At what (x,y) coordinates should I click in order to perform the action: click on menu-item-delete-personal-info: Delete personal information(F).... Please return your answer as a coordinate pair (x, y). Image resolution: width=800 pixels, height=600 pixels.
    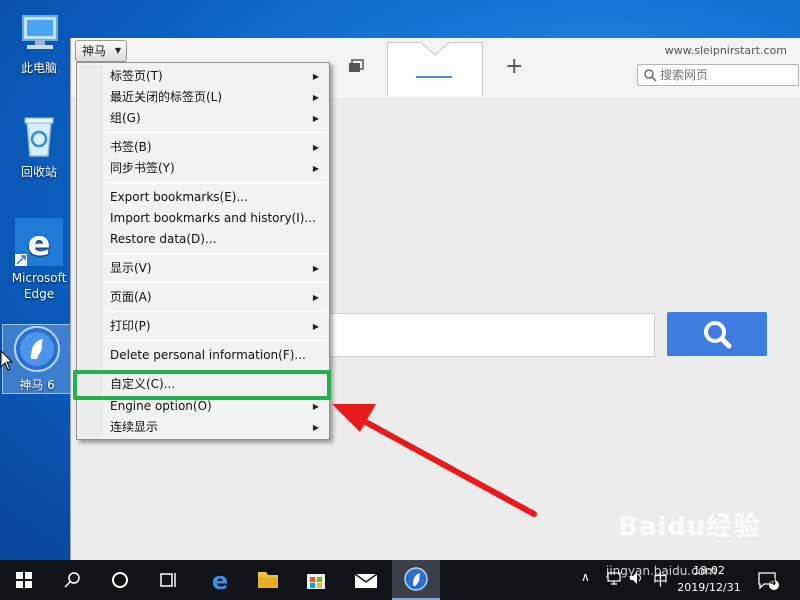
    Looking at the image, I should click on (203, 355).